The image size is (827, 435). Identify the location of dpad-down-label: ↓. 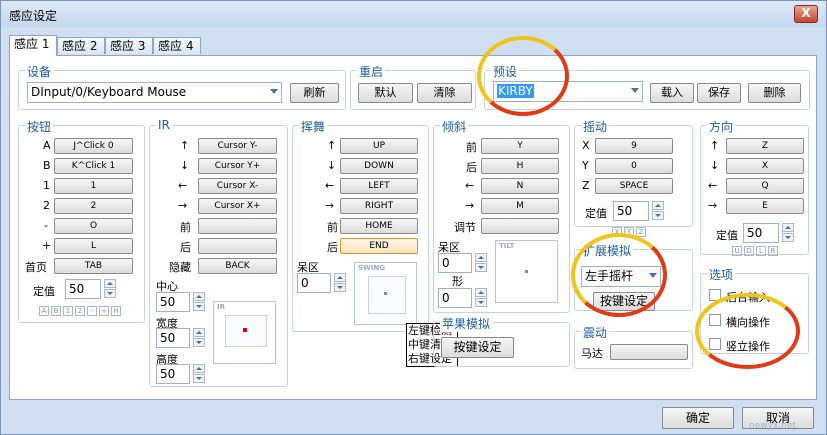
(715, 165).